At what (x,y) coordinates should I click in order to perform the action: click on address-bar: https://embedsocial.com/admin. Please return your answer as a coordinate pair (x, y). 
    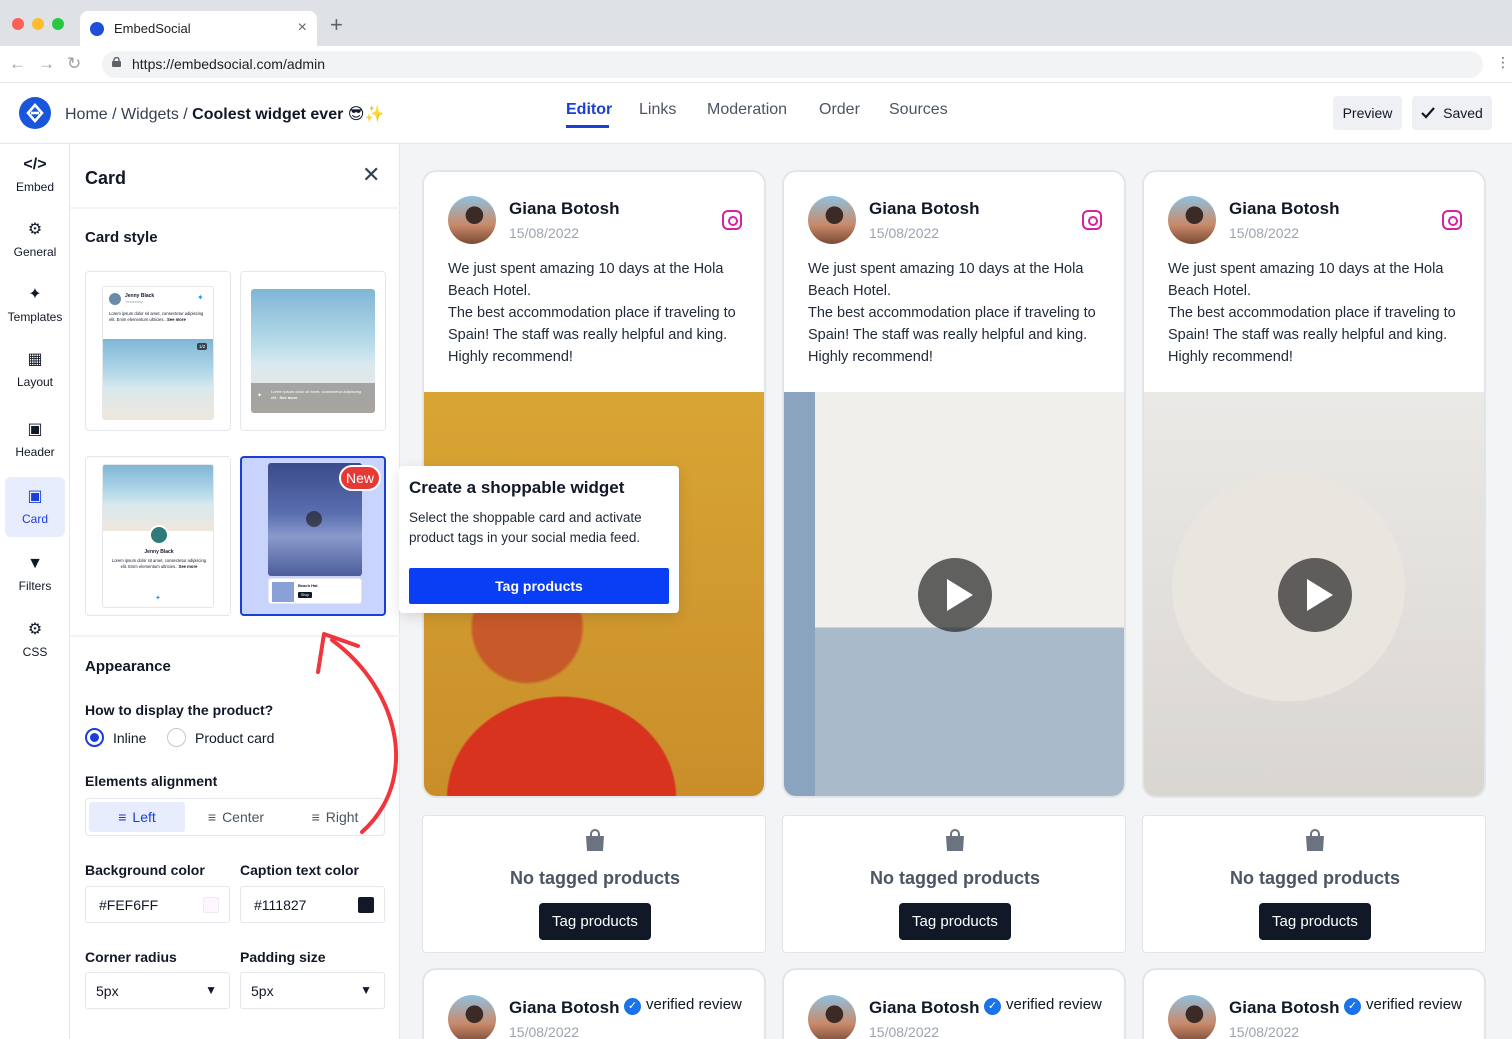
    Looking at the image, I should click on (792, 64).